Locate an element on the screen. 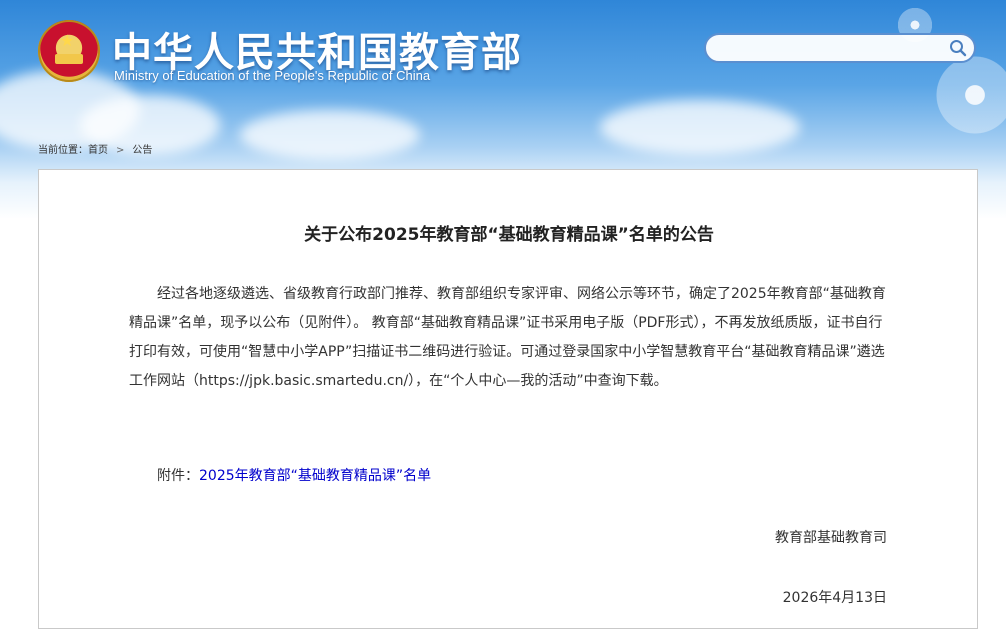 Image resolution: width=1006 pixels, height=629 pixels. breadcrumb-home-link: 首页 is located at coordinates (98, 150).